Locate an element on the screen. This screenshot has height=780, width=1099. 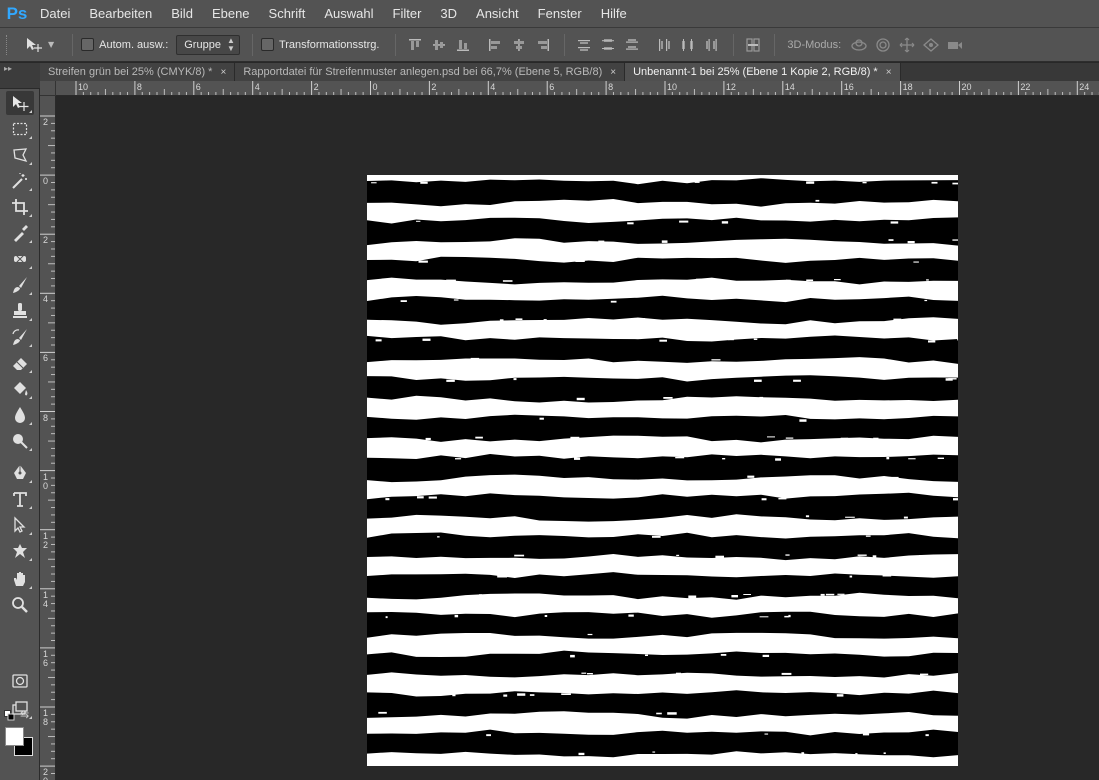
toolbar-header: ▸▸ is located at coordinates (20, 76).